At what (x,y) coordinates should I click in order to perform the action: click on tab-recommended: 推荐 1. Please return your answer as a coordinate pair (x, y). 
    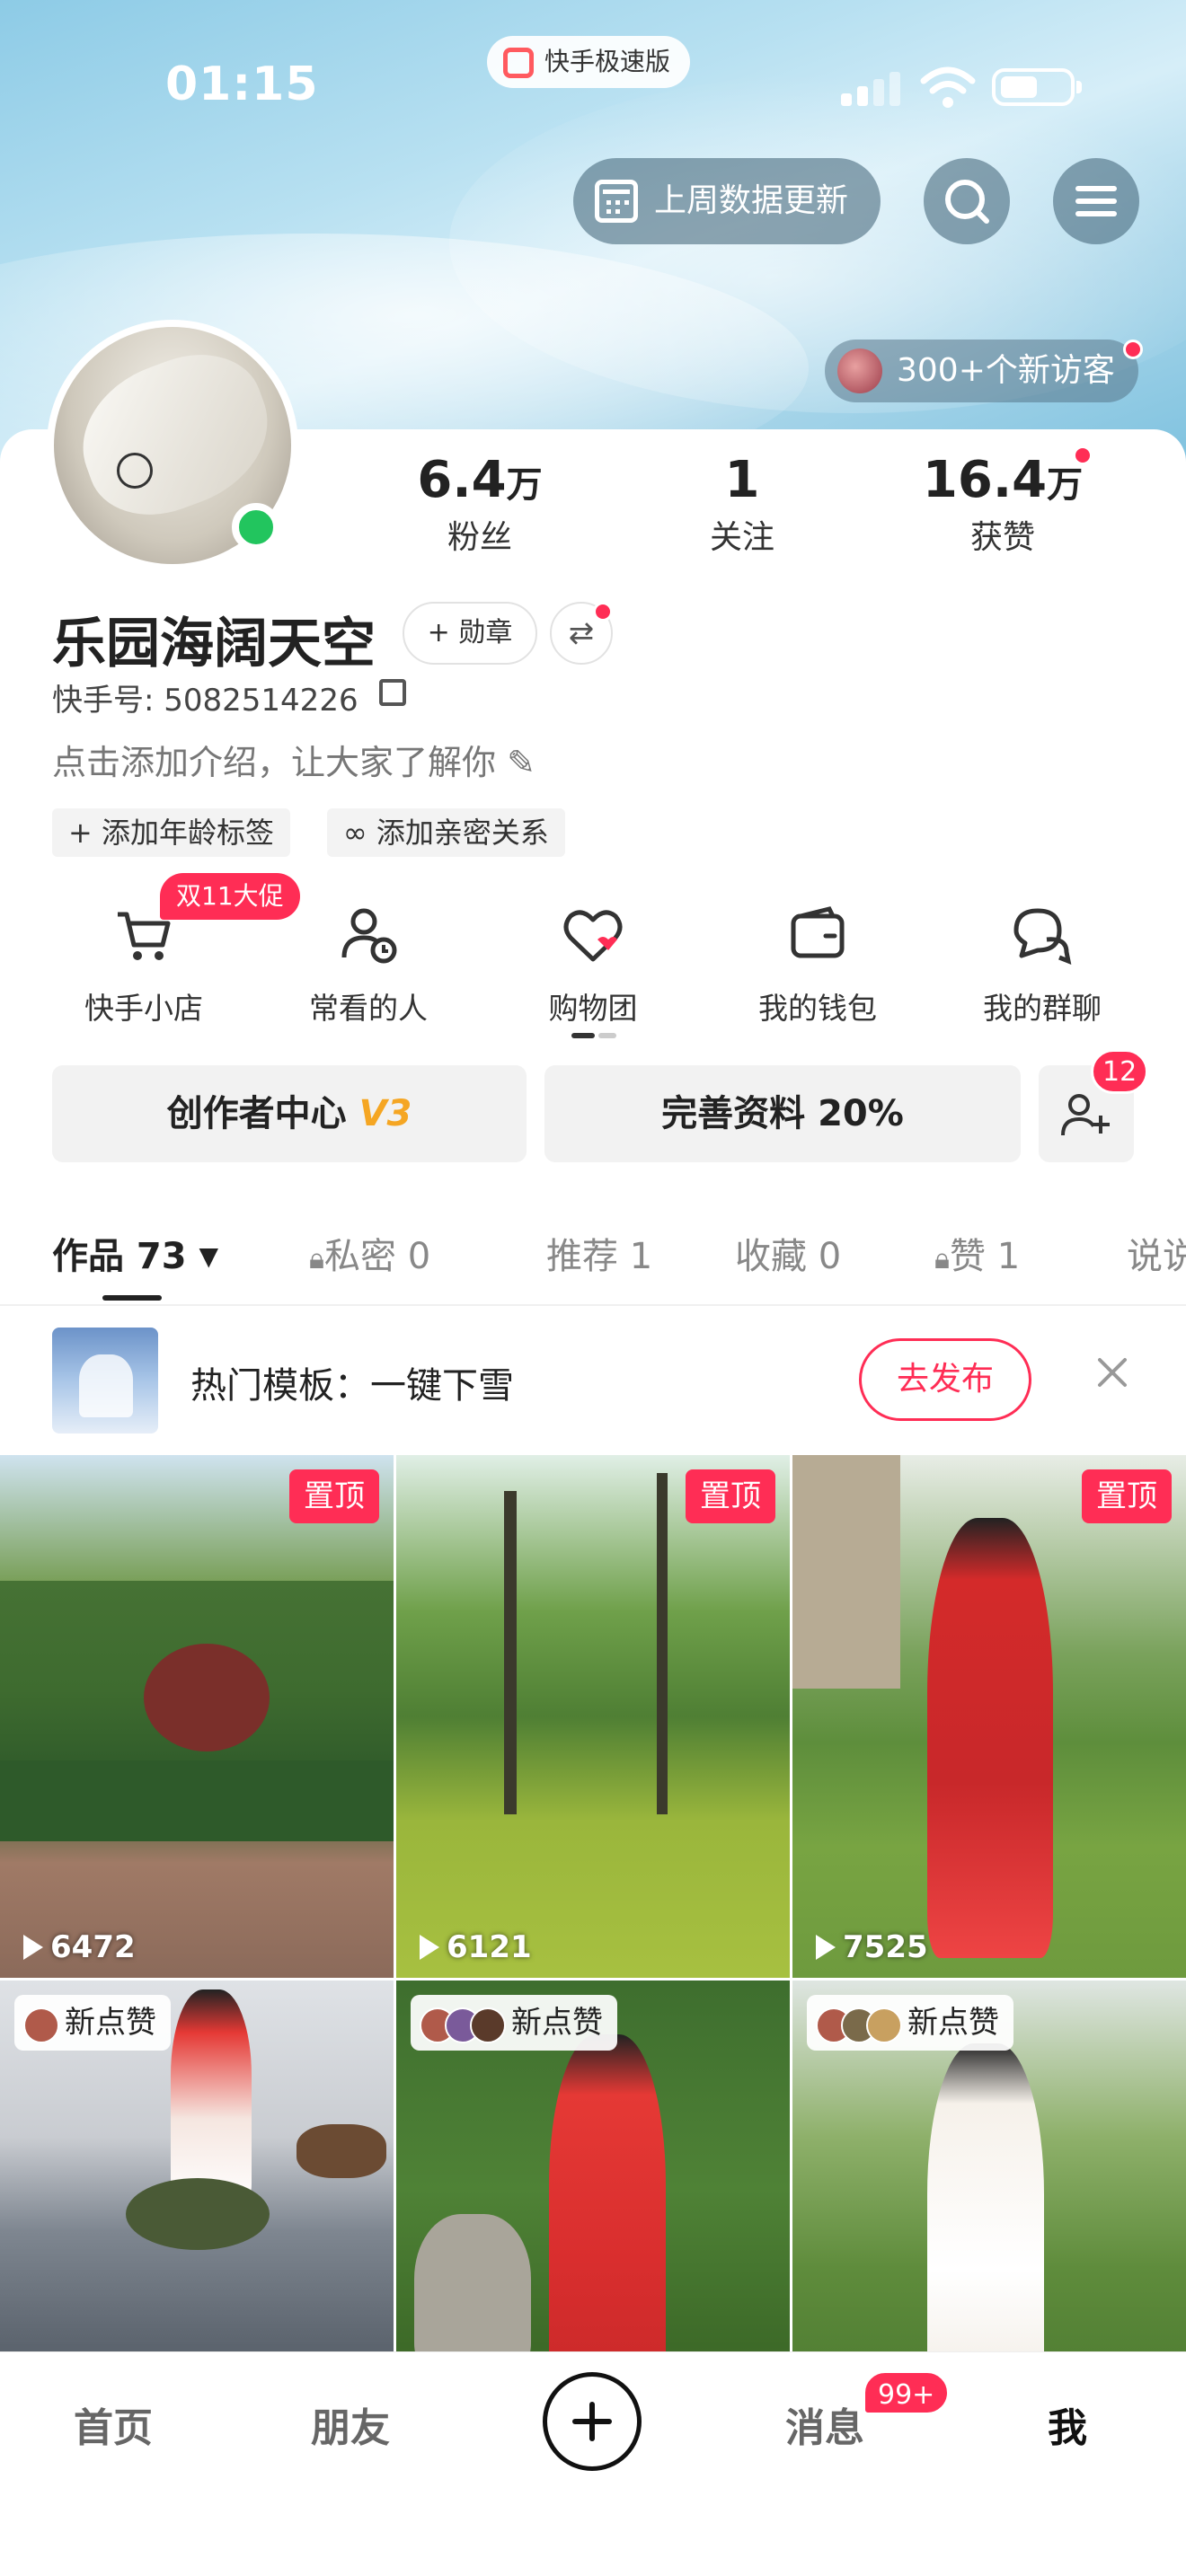
    Looking at the image, I should click on (599, 1253).